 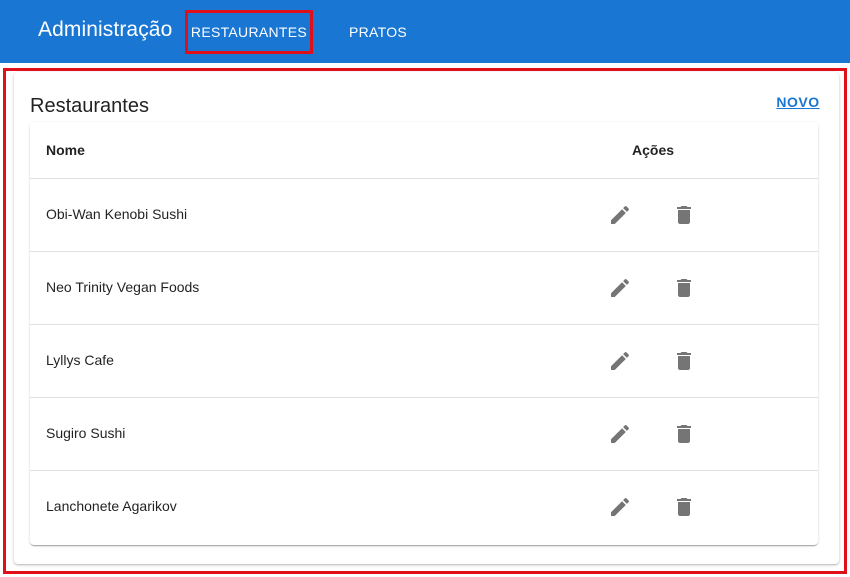 I want to click on table-row: Lanchonete Agarikov, so click(x=424, y=507).